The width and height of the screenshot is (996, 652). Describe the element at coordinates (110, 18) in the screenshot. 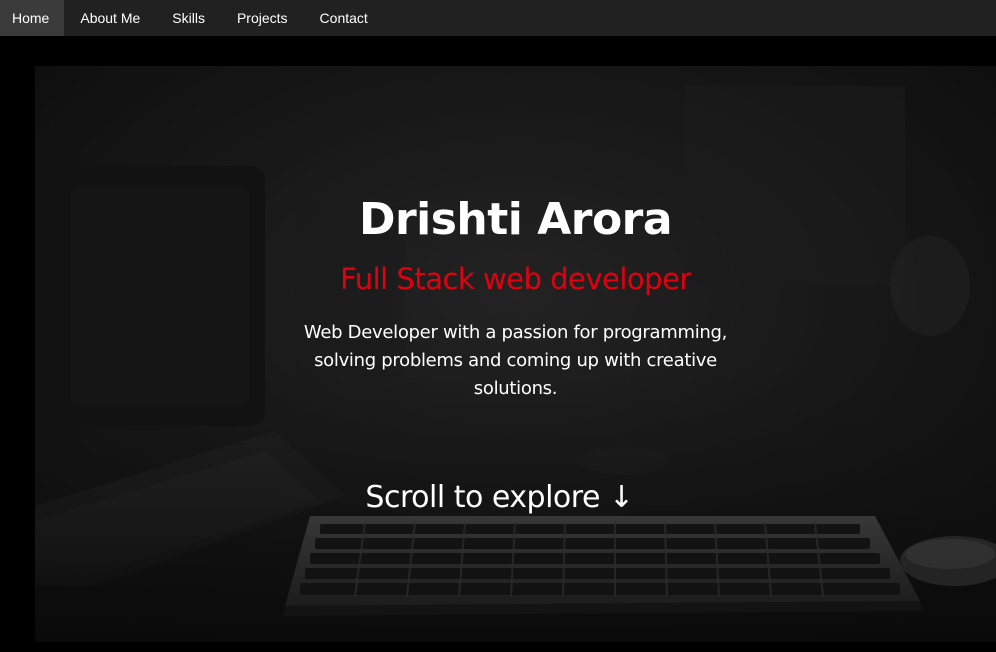

I see `nav-about-link: About Me` at that location.